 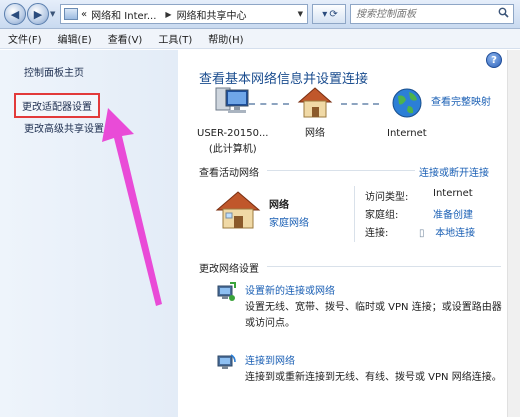 I want to click on vertical-scrollbar, so click(x=513, y=233).